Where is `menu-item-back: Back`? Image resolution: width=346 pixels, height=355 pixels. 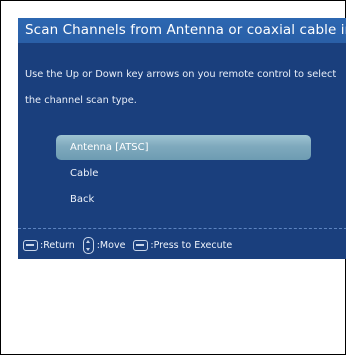
menu-item-back: Back is located at coordinates (183, 199).